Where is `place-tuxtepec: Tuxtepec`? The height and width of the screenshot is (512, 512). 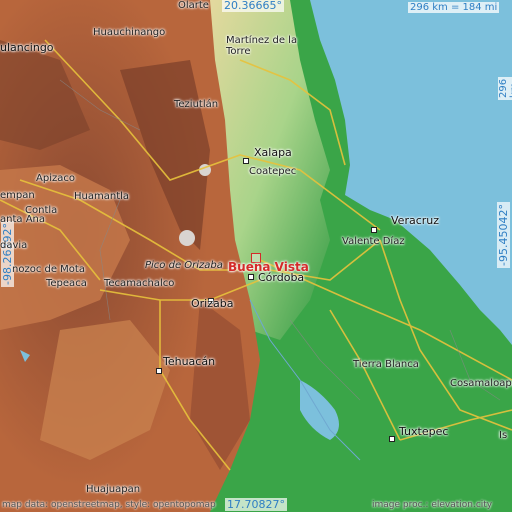 place-tuxtepec: Tuxtepec is located at coordinates (424, 431).